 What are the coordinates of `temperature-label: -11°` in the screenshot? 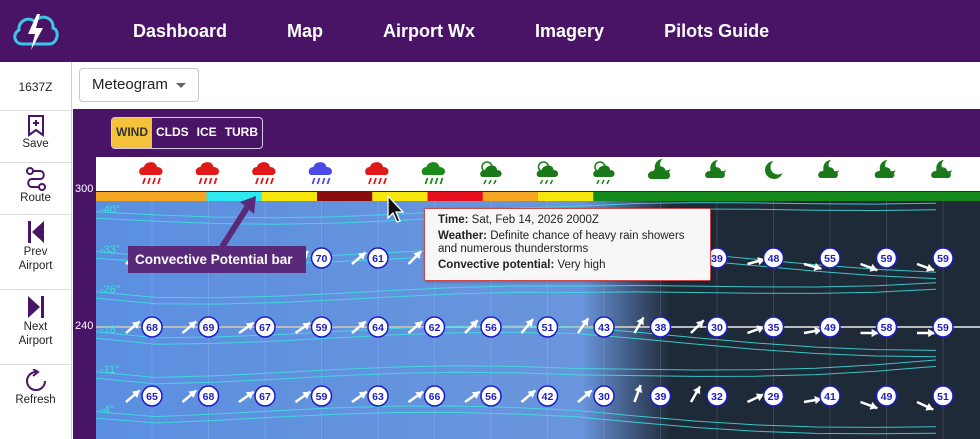 It's located at (109, 370).